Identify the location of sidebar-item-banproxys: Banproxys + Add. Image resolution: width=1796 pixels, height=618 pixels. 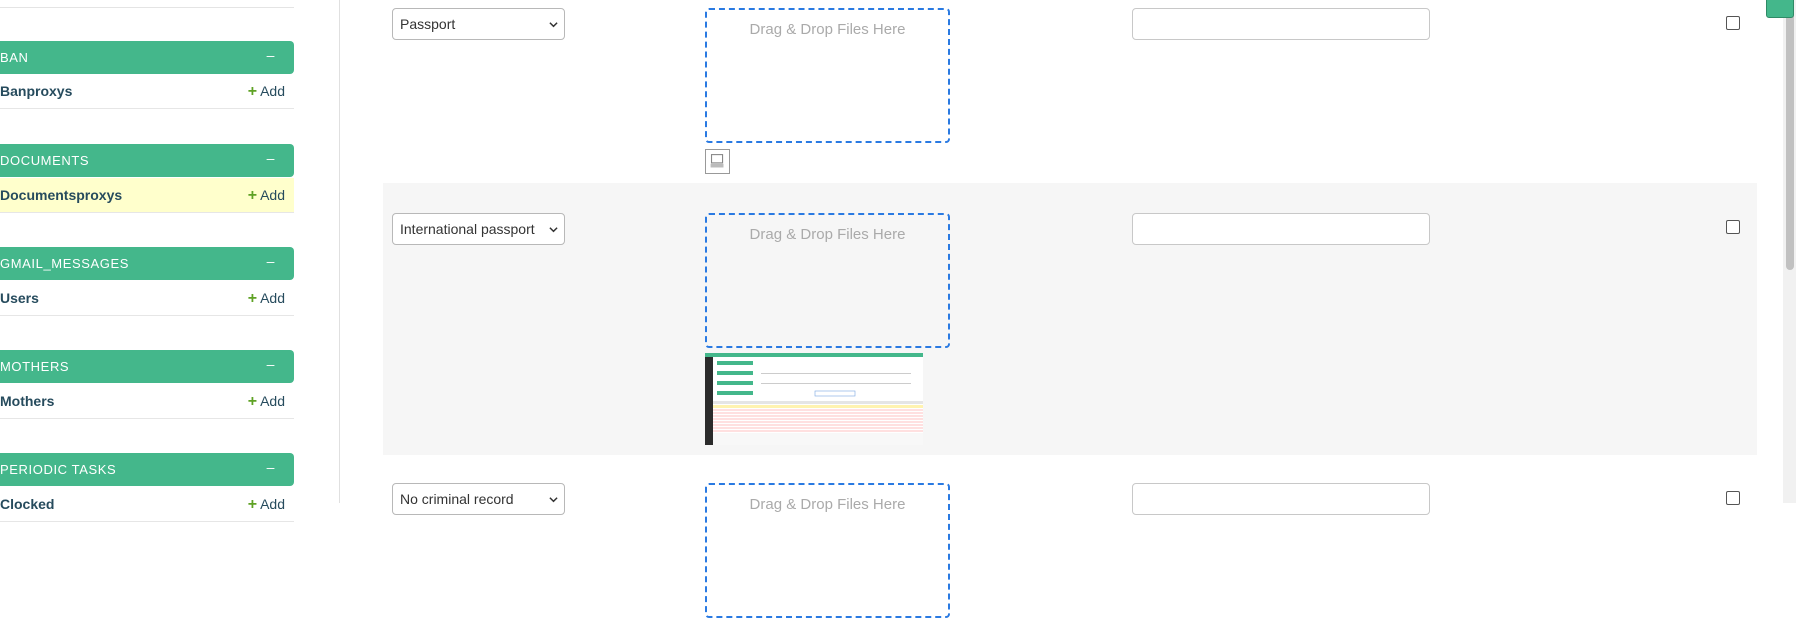
(147, 91).